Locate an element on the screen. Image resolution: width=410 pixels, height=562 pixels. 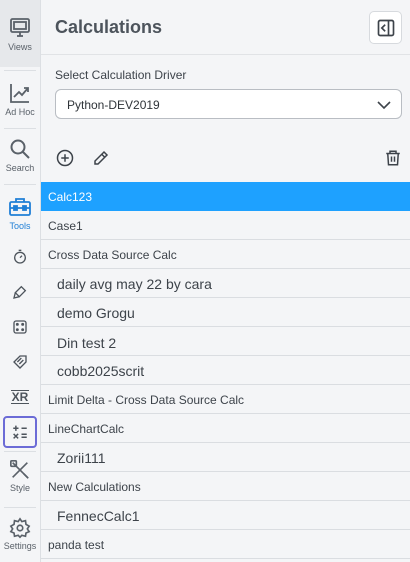
nav-style-label: Style is located at coordinates (19, 488).